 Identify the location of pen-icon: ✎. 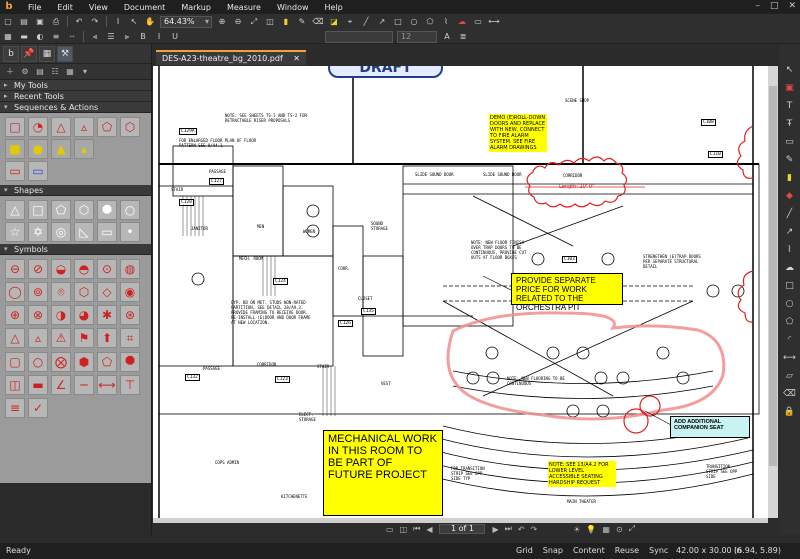
(302, 21).